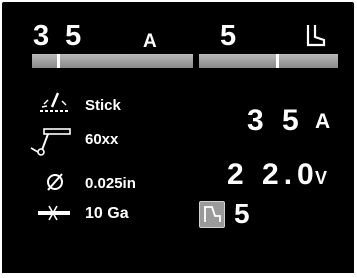 This screenshot has height=278, width=357. I want to click on current-readout-value: 3 5, so click(275, 120).